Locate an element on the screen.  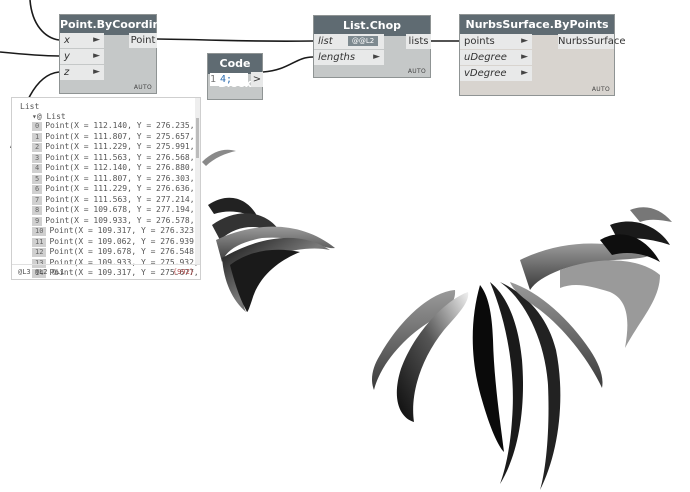
preview-row: 8 Point(X = 109.678, Y = 277.194, is located at coordinates (113, 210).